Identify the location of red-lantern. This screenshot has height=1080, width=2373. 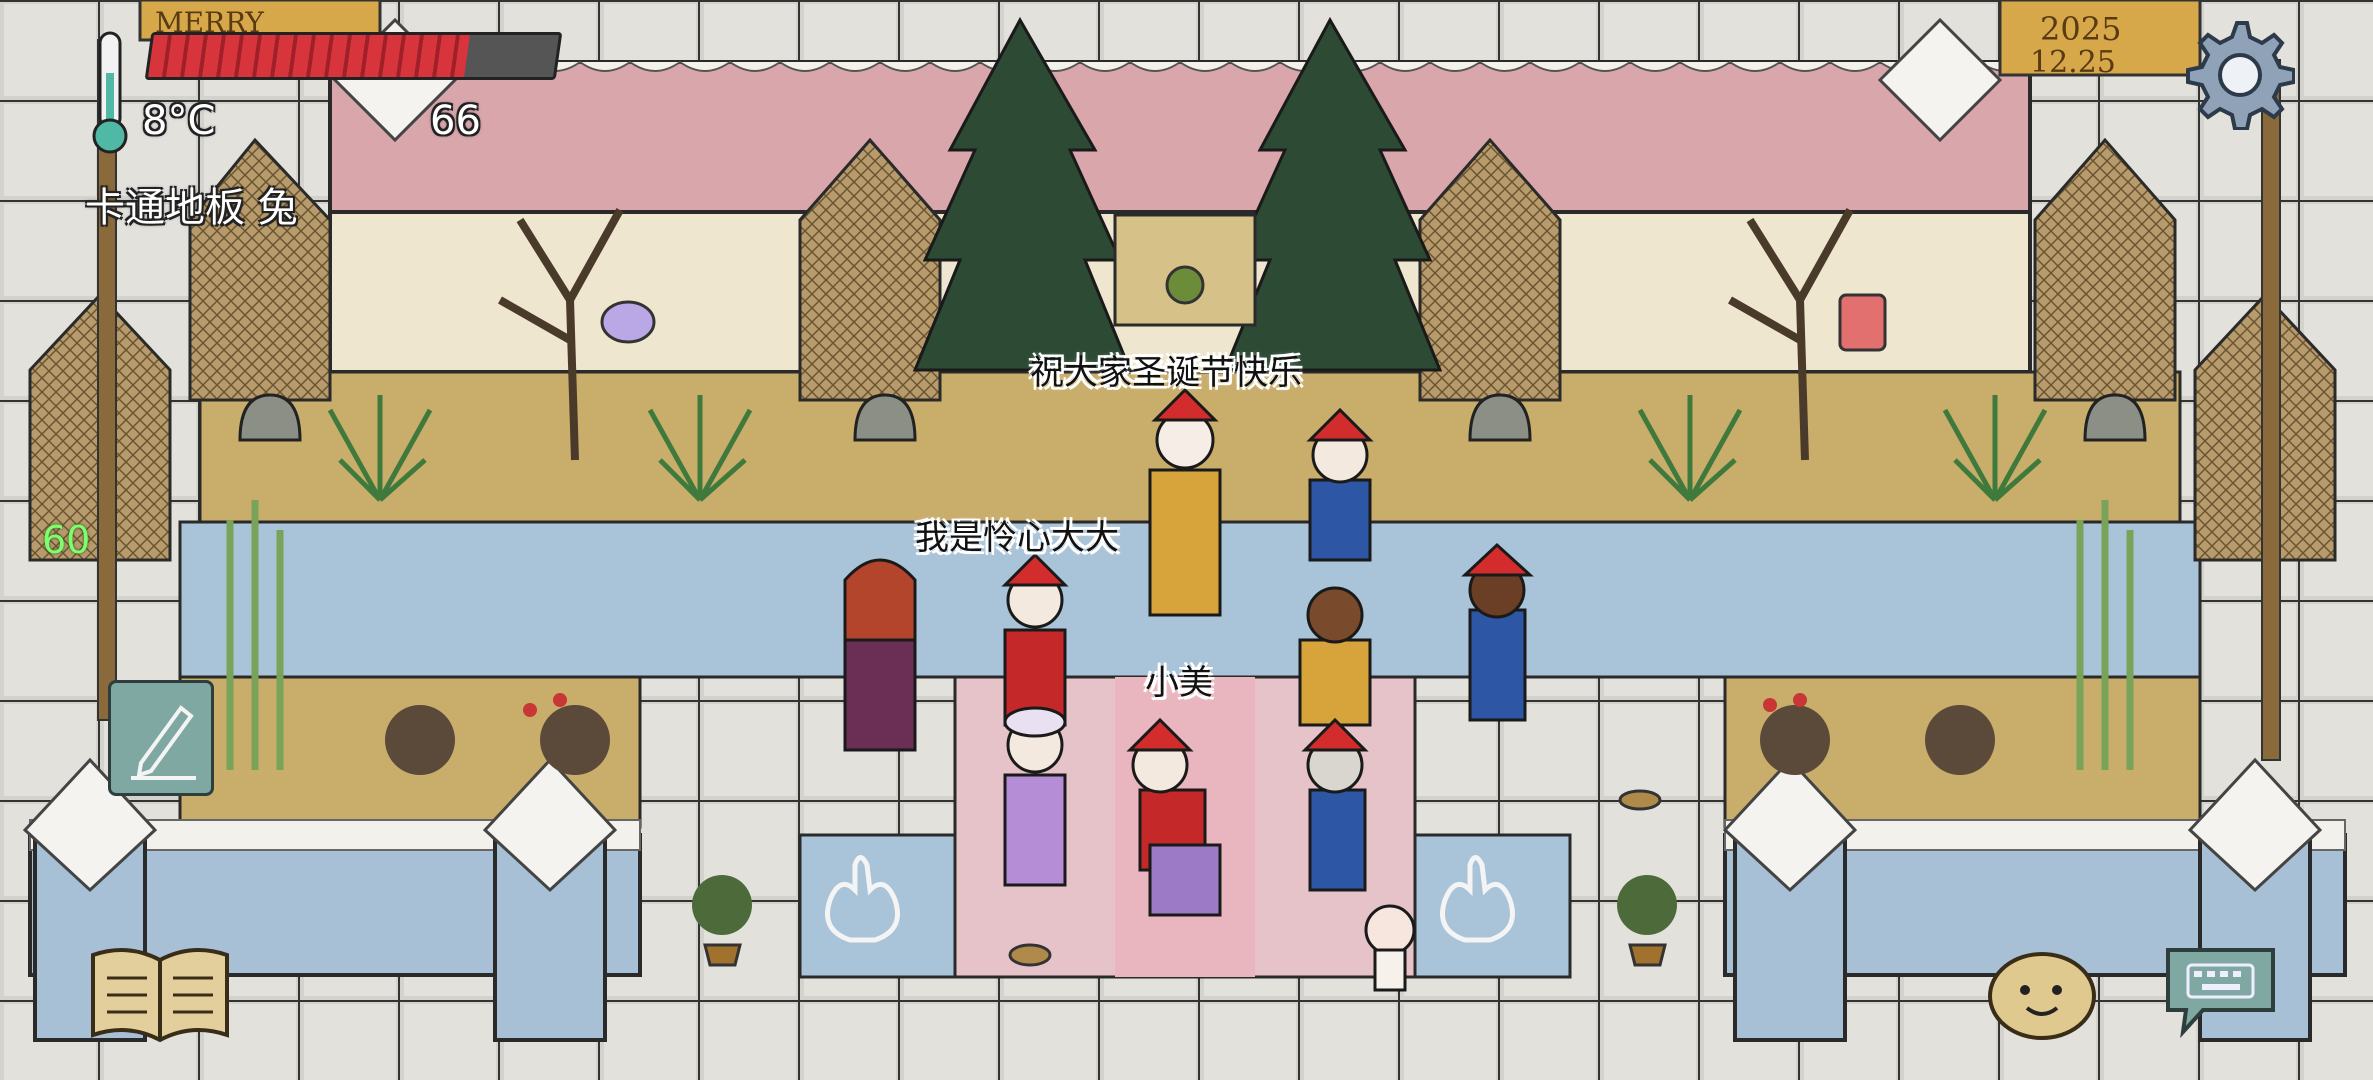
(1862, 322).